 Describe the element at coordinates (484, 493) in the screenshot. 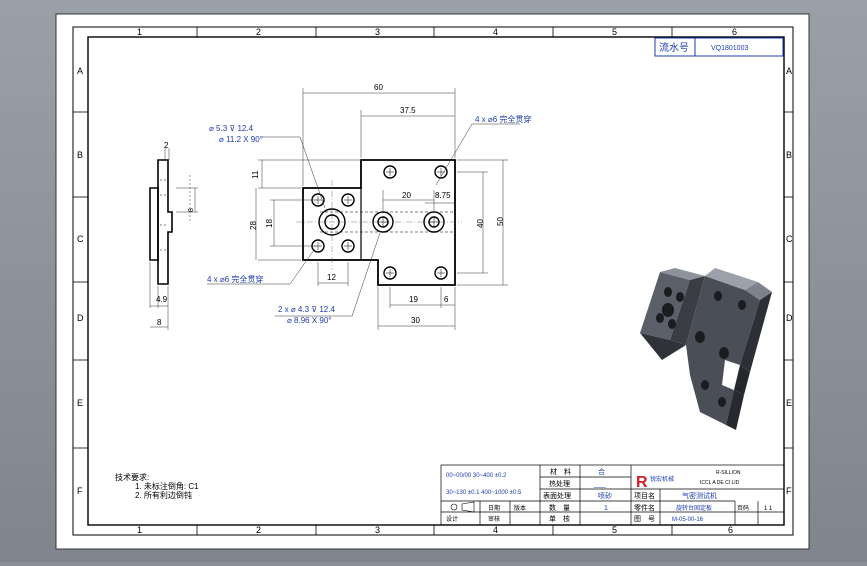

I see `tolerance-line-2: 30~130 ±0.1 400~1000 ±0.5` at that location.